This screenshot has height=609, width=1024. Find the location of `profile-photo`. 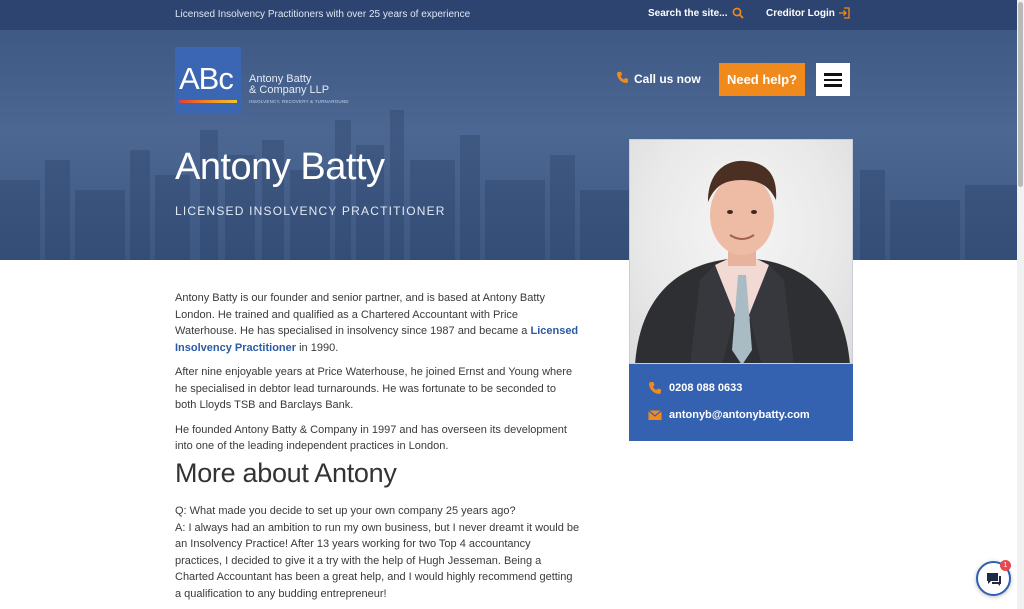

profile-photo is located at coordinates (741, 251).